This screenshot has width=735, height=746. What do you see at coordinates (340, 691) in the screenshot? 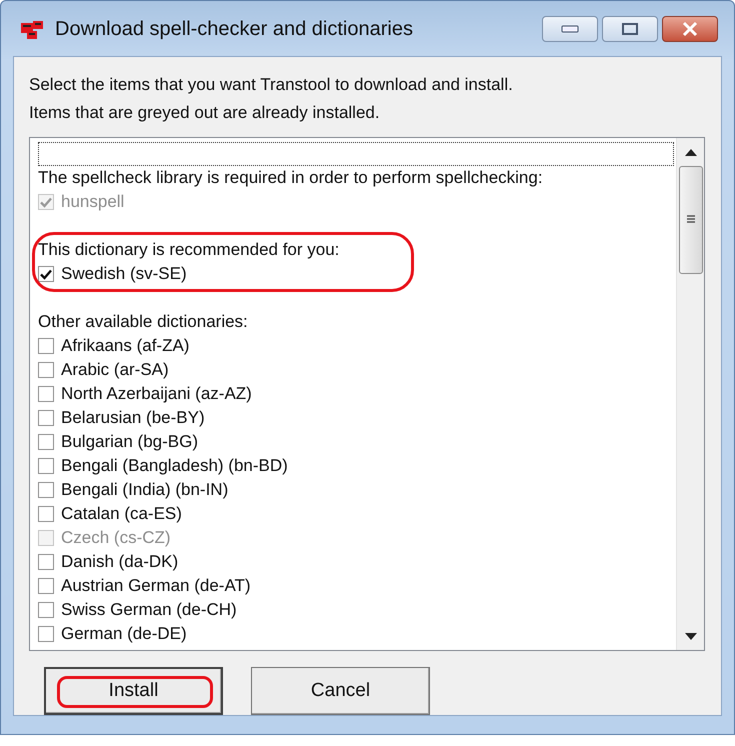
I see `dialog-button: Cancel` at bounding box center [340, 691].